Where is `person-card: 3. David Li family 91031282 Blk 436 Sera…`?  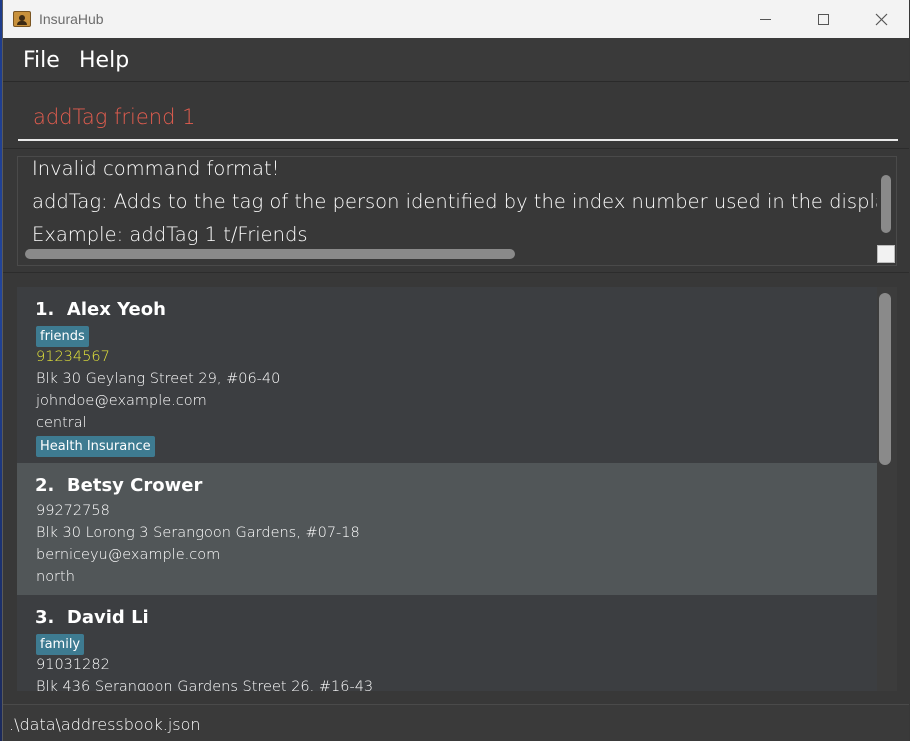
person-card: 3. David Li family 91031282 Blk 436 Sera… is located at coordinates (447, 643).